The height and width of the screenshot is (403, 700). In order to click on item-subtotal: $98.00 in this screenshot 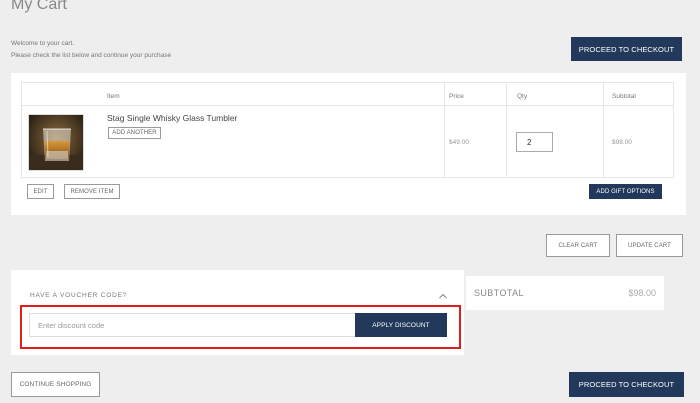, I will do `click(622, 142)`.